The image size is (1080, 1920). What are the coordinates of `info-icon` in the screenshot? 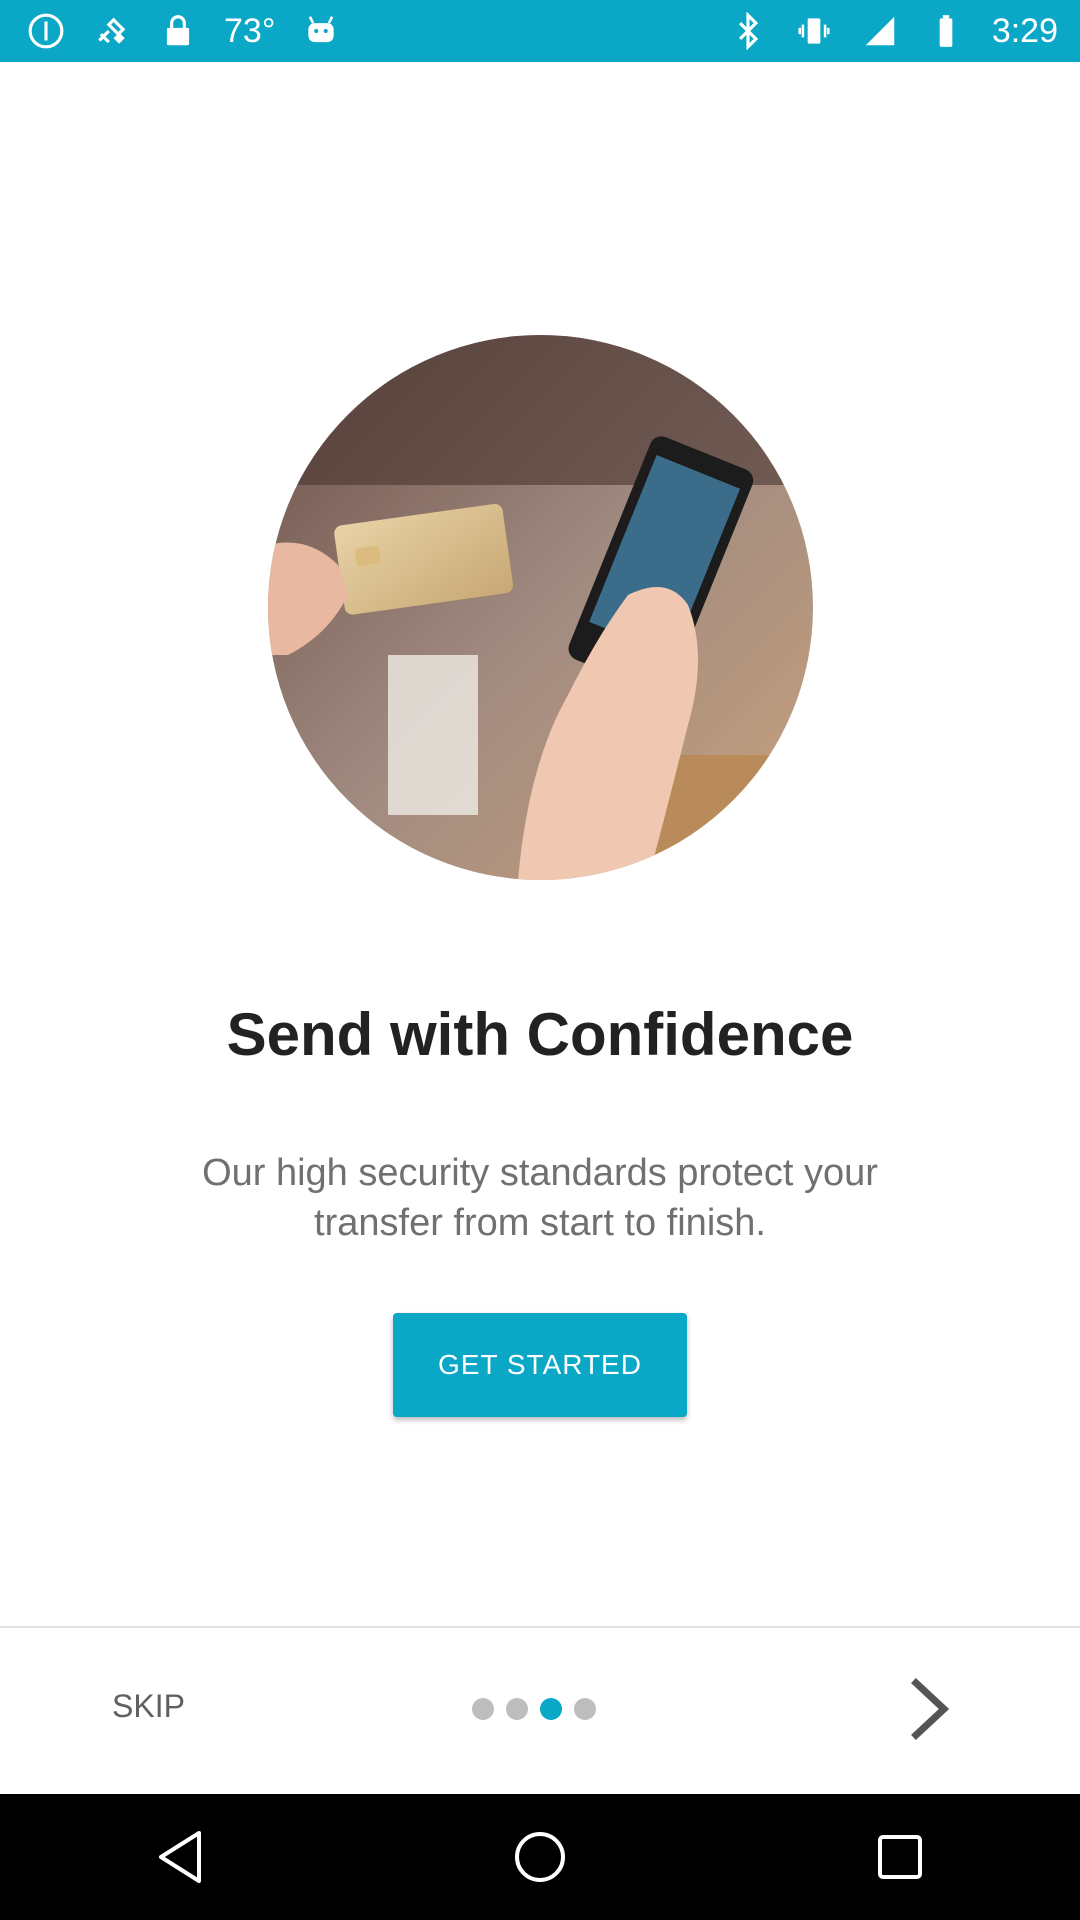 It's located at (46, 31).